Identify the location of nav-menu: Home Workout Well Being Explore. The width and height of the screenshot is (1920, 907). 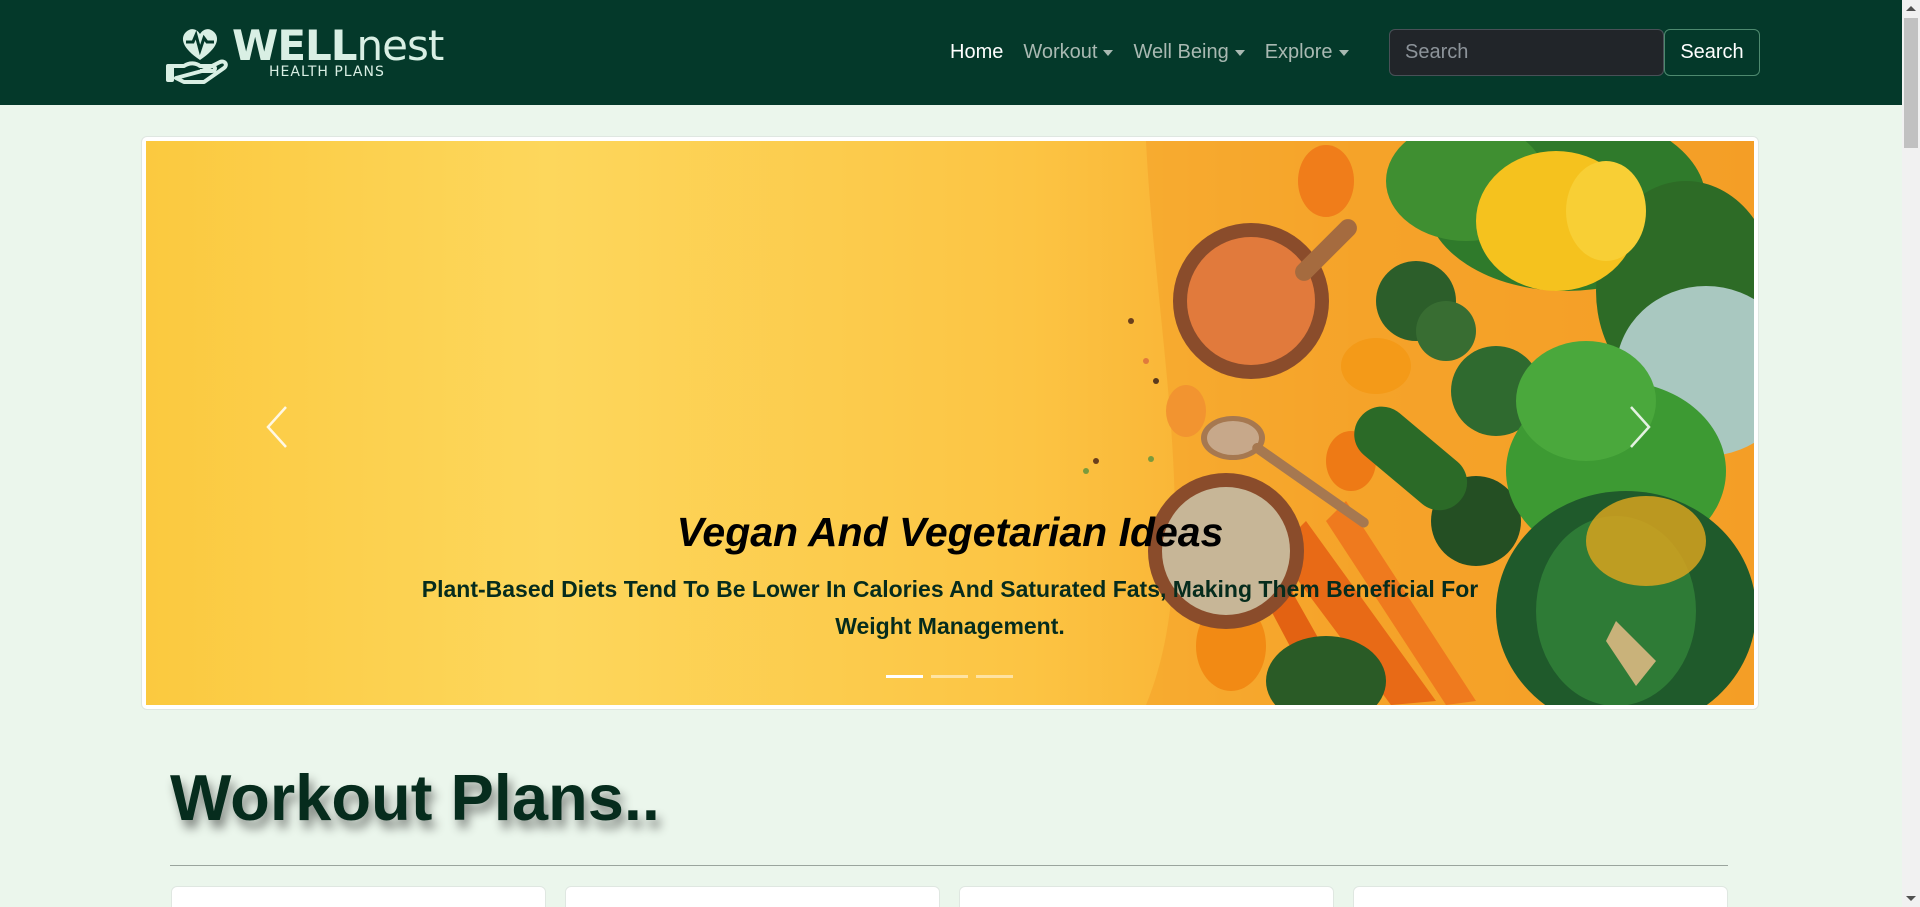
(1149, 52).